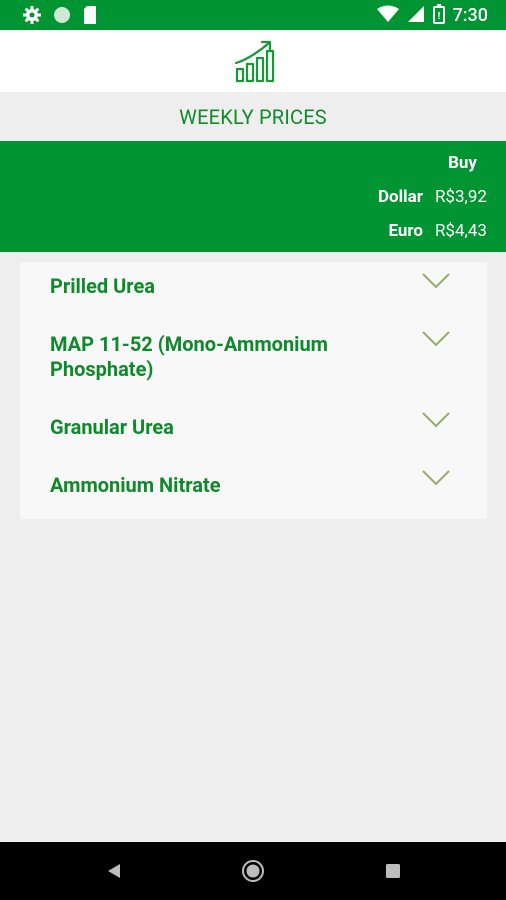 The height and width of the screenshot is (900, 506). I want to click on exchange-rate-panel: Buy Dollar R$3,92 Euro R$4,43, so click(253, 196).